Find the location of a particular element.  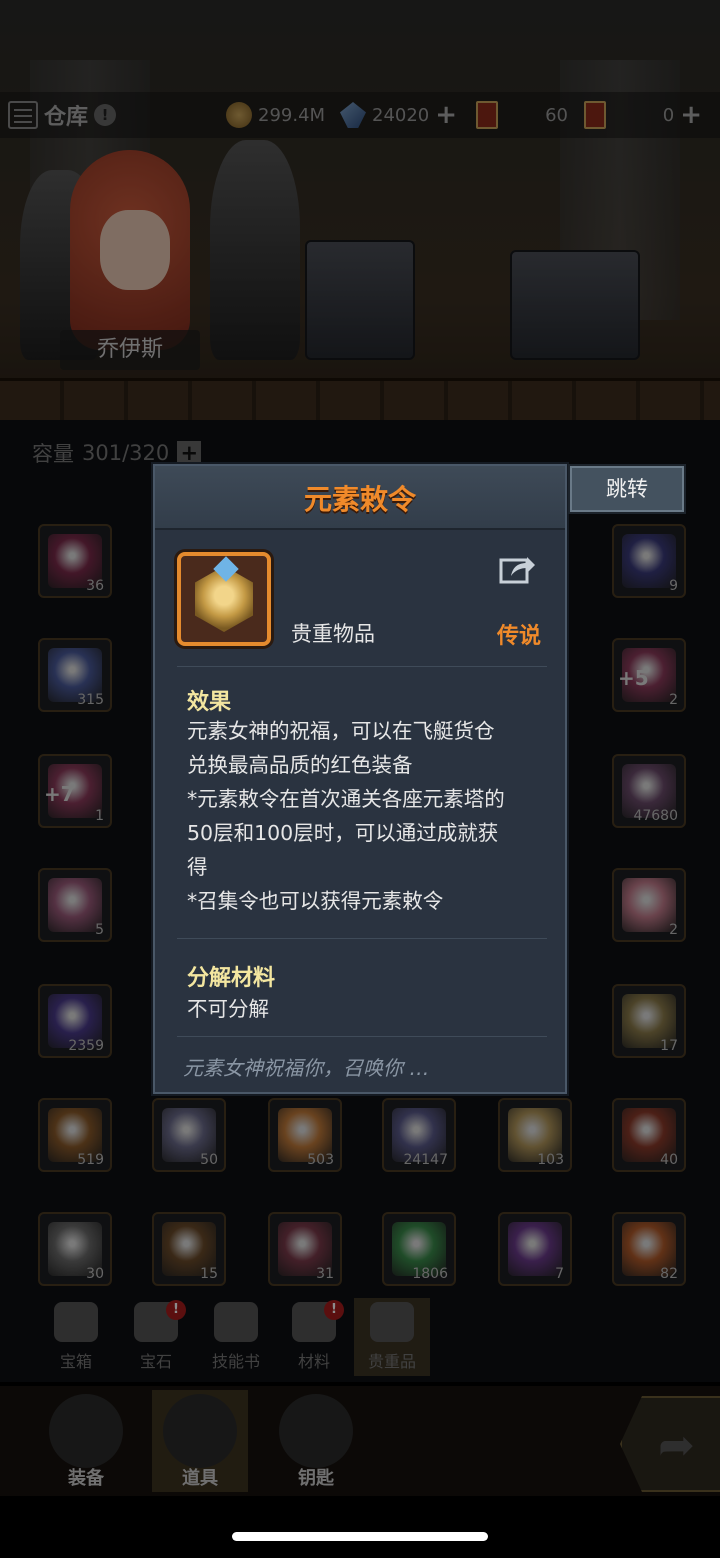

decompose-value: 不可分解 is located at coordinates (228, 1009).